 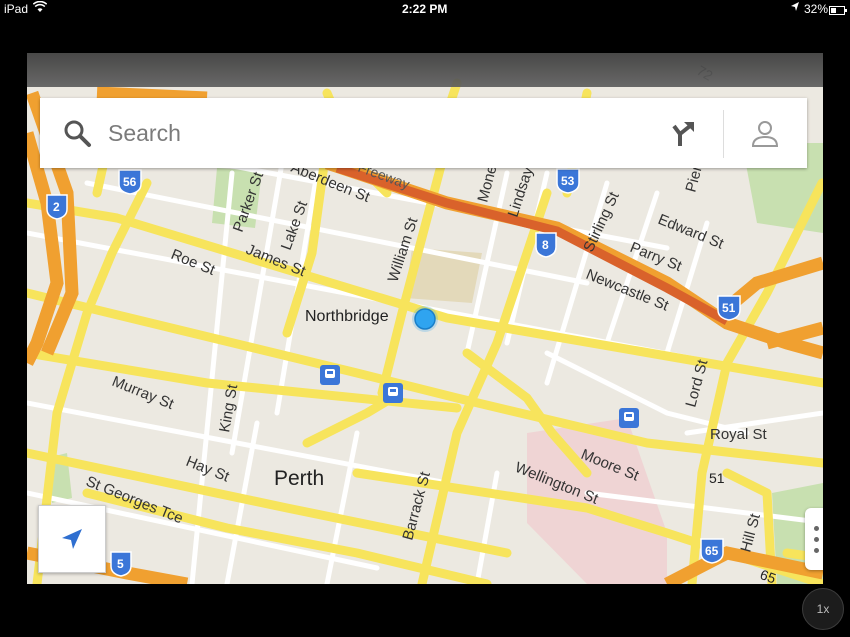 I want to click on my-location-button, so click(x=72, y=539).